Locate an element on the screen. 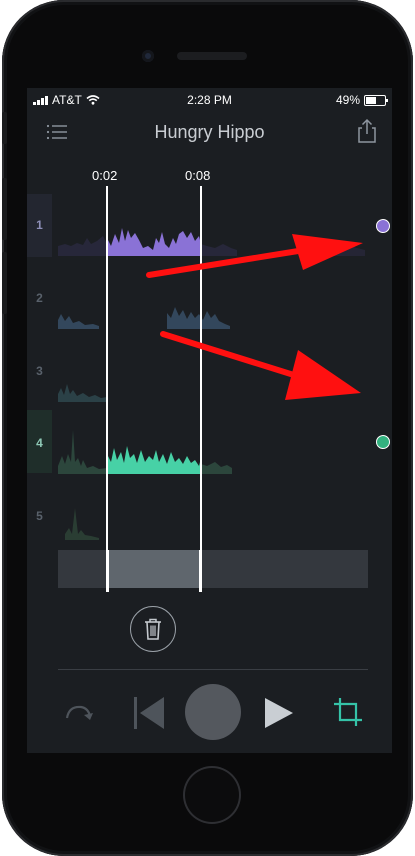 This screenshot has width=415, height=856. mute-switch is located at coordinates (4, 128).